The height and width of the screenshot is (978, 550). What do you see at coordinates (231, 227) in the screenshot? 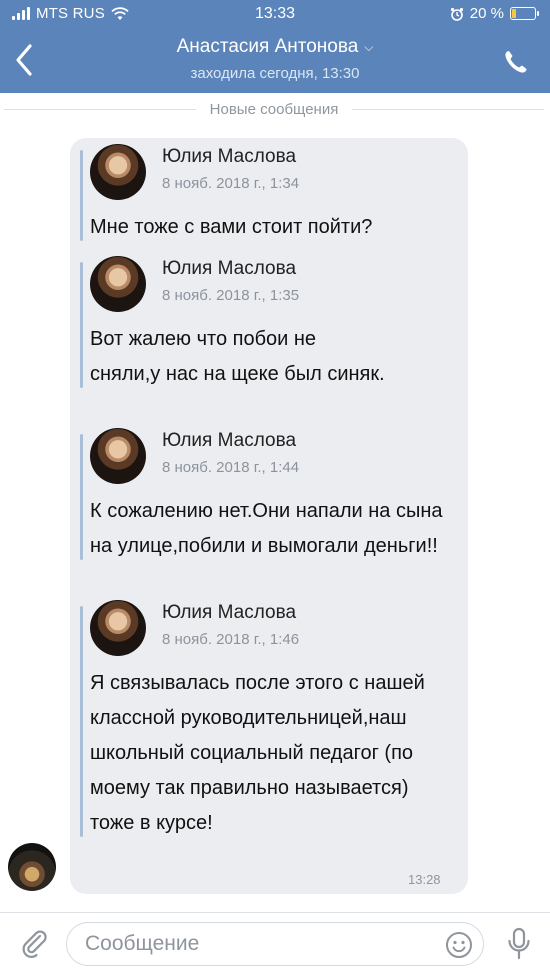
I see `message-text: Мне тоже с вами стоит пойти?` at bounding box center [231, 227].